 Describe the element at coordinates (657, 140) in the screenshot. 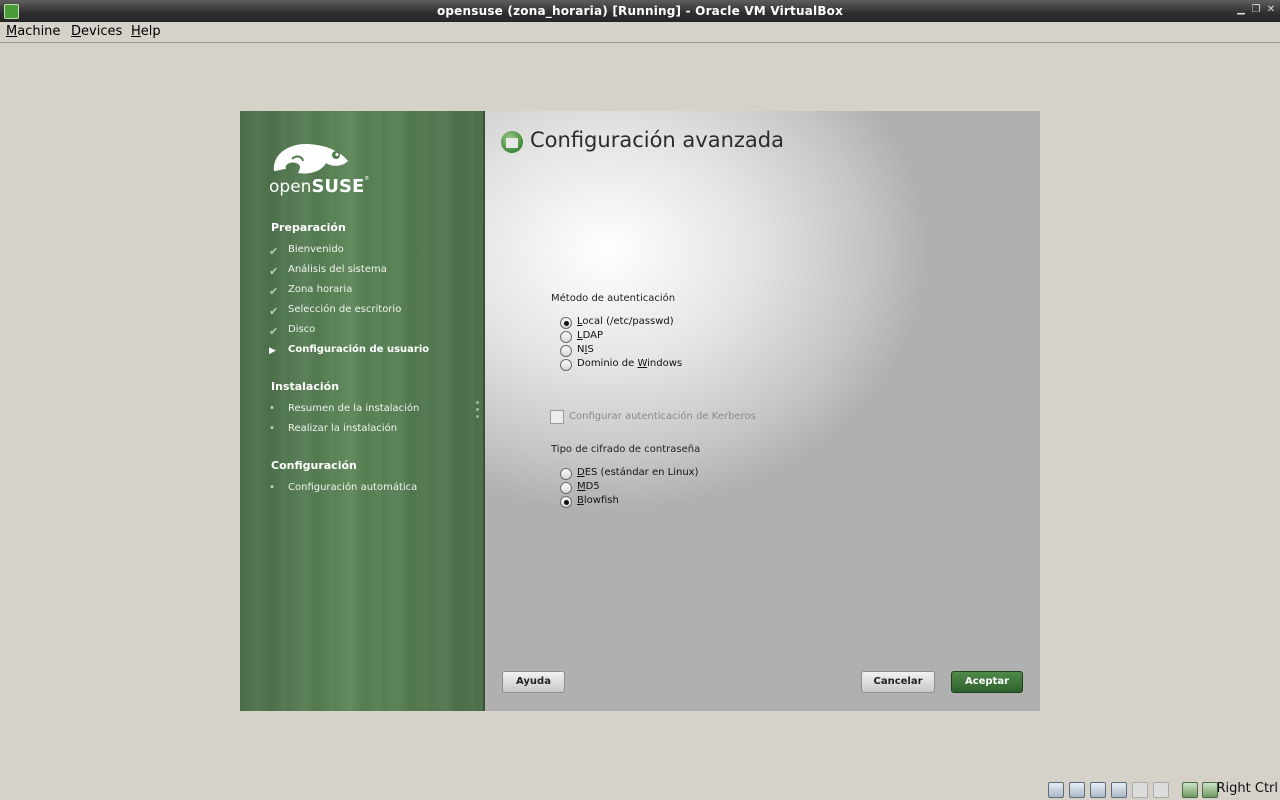

I see `page-title: Configuración avanzada` at that location.